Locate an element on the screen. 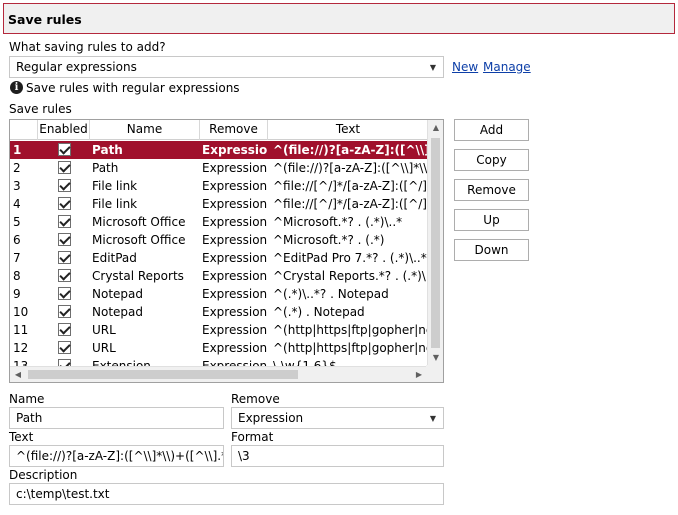 The image size is (678, 515). scrollbar-corner is located at coordinates (434, 373).